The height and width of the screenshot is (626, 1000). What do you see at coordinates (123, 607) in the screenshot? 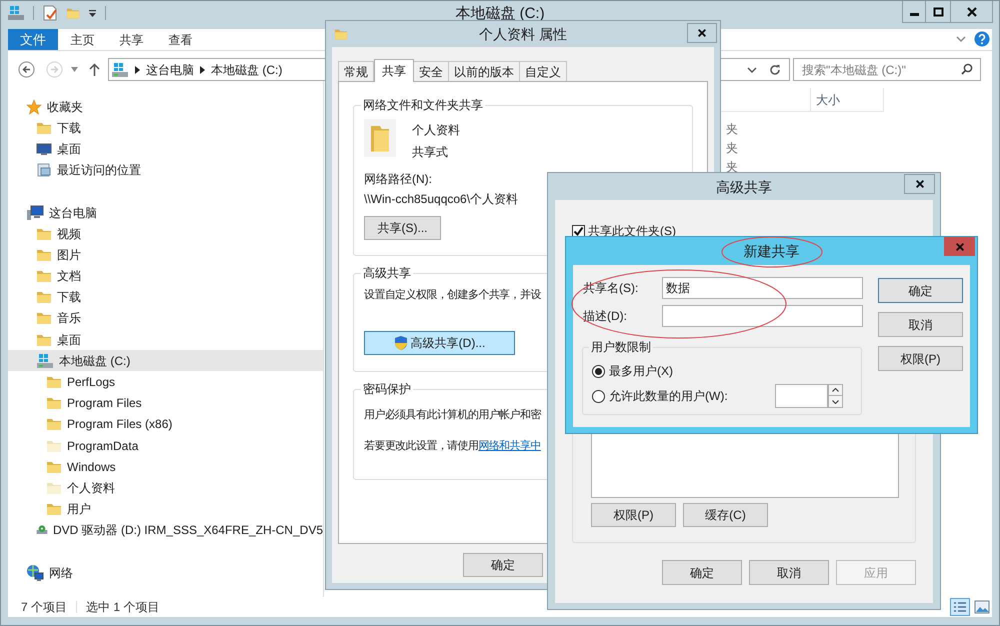
I see `status-text: 选中 1 个项目` at bounding box center [123, 607].